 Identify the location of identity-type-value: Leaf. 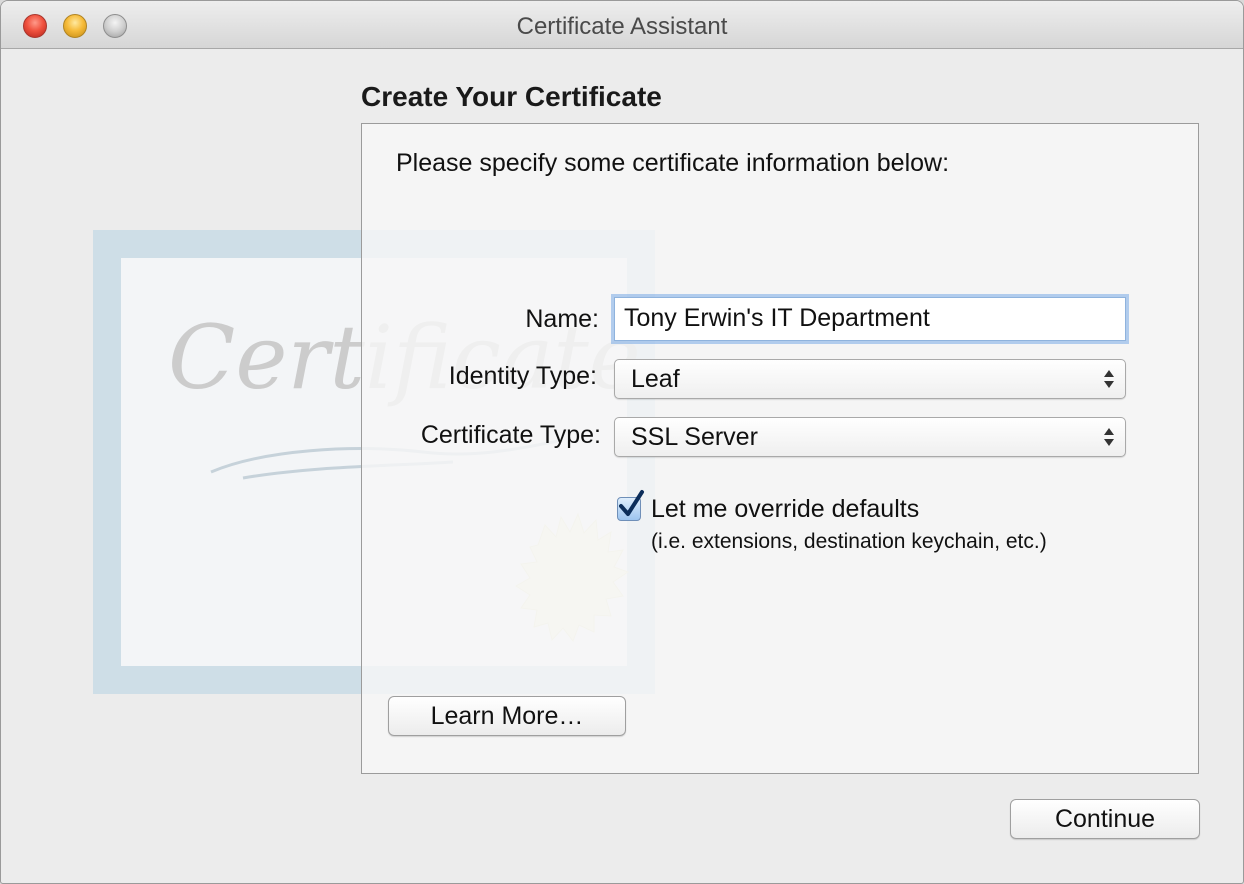
(655, 379).